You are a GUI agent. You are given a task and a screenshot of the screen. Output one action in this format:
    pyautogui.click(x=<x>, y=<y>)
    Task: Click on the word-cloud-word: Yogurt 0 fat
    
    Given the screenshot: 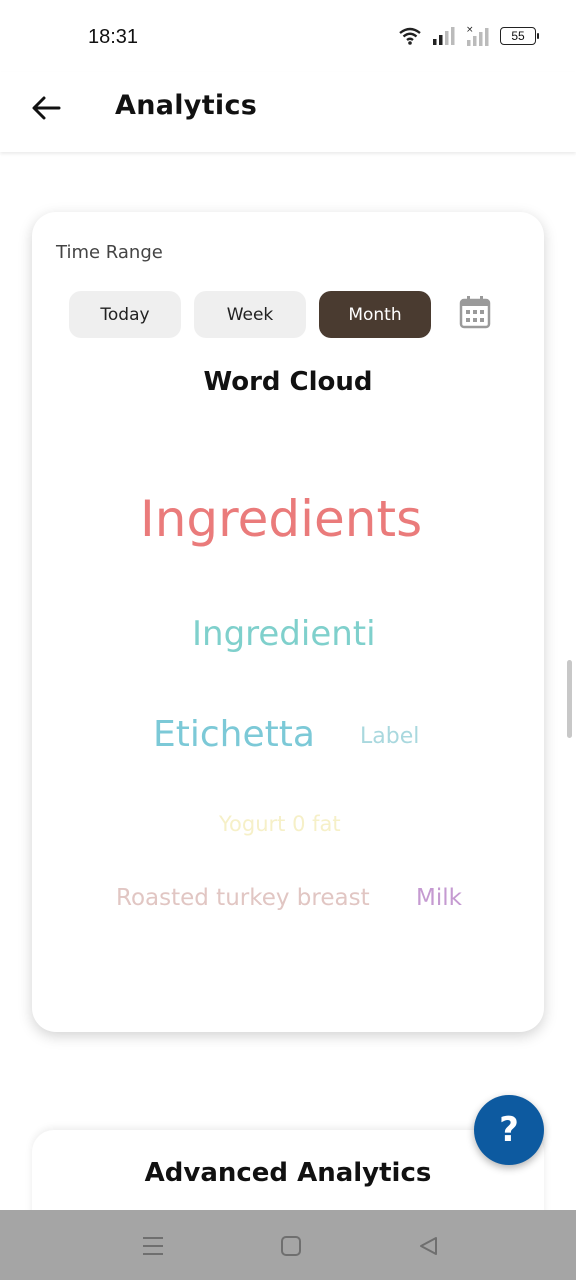 What is the action you would take?
    pyautogui.click(x=280, y=824)
    